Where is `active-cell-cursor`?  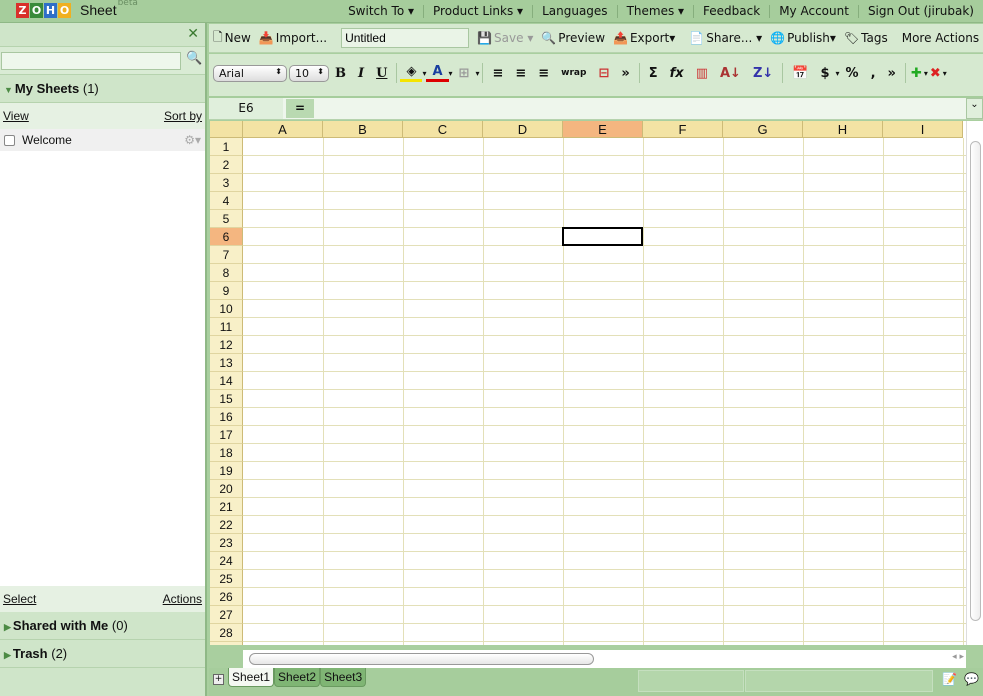 active-cell-cursor is located at coordinates (602, 236).